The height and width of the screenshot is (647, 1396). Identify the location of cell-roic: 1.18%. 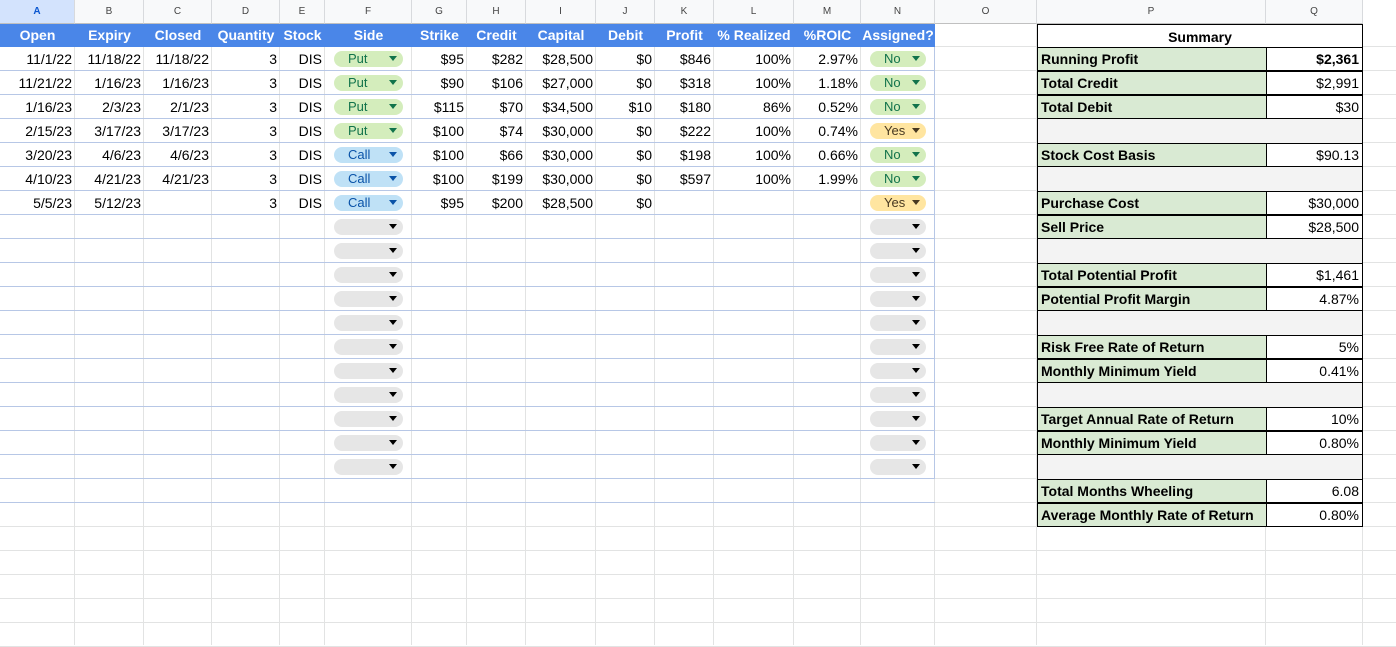
(827, 83).